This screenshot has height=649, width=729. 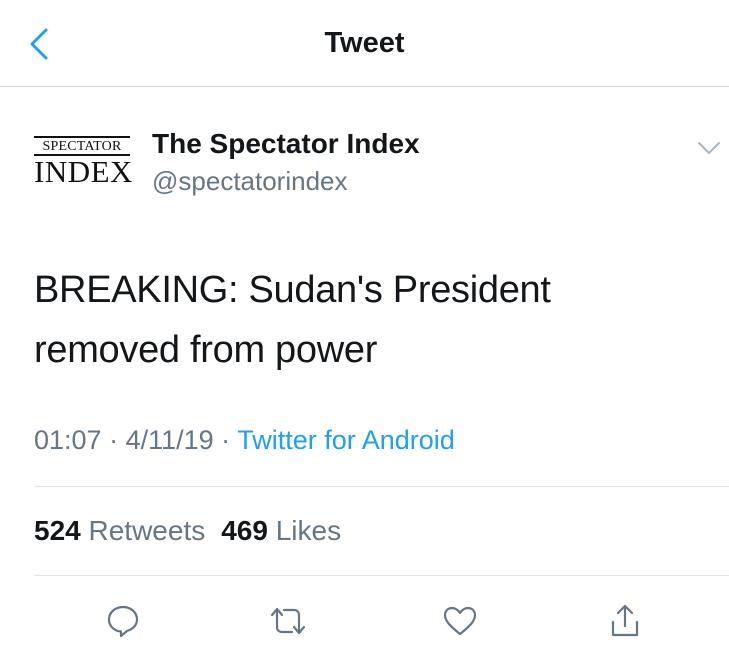 I want to click on retweets-label: Retweets, so click(x=147, y=530).